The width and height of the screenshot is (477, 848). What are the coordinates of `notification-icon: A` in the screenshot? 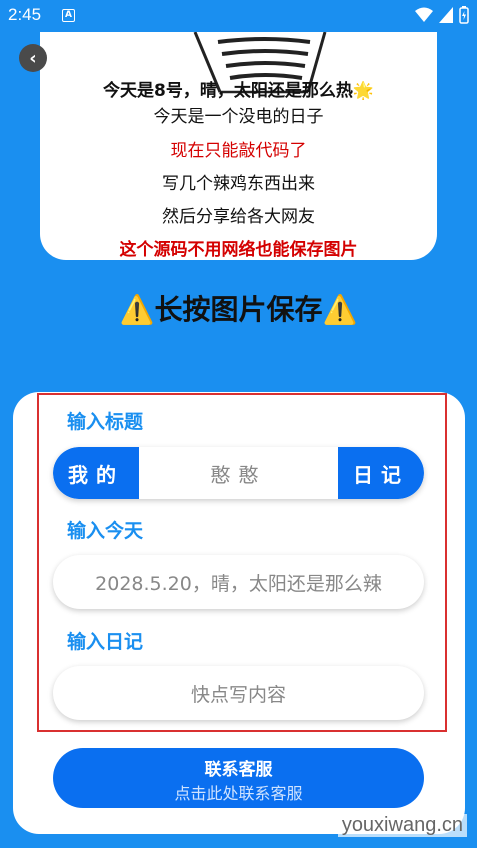 It's located at (68, 15).